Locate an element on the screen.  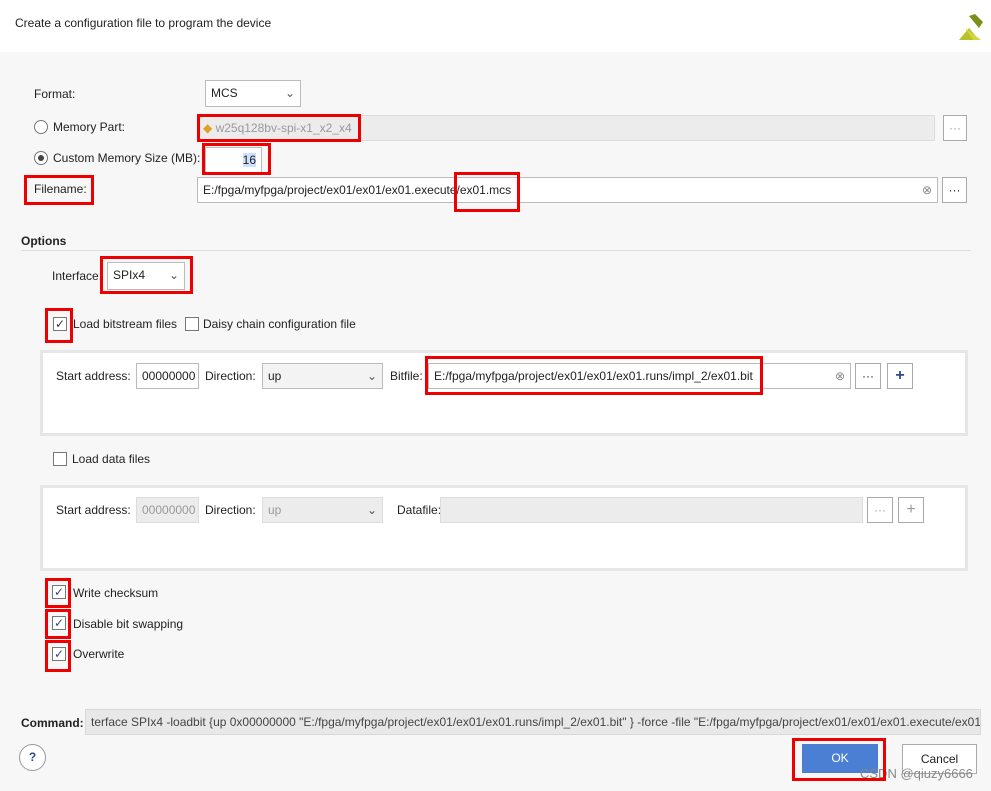
chip-icon: ◆ is located at coordinates (209, 128).